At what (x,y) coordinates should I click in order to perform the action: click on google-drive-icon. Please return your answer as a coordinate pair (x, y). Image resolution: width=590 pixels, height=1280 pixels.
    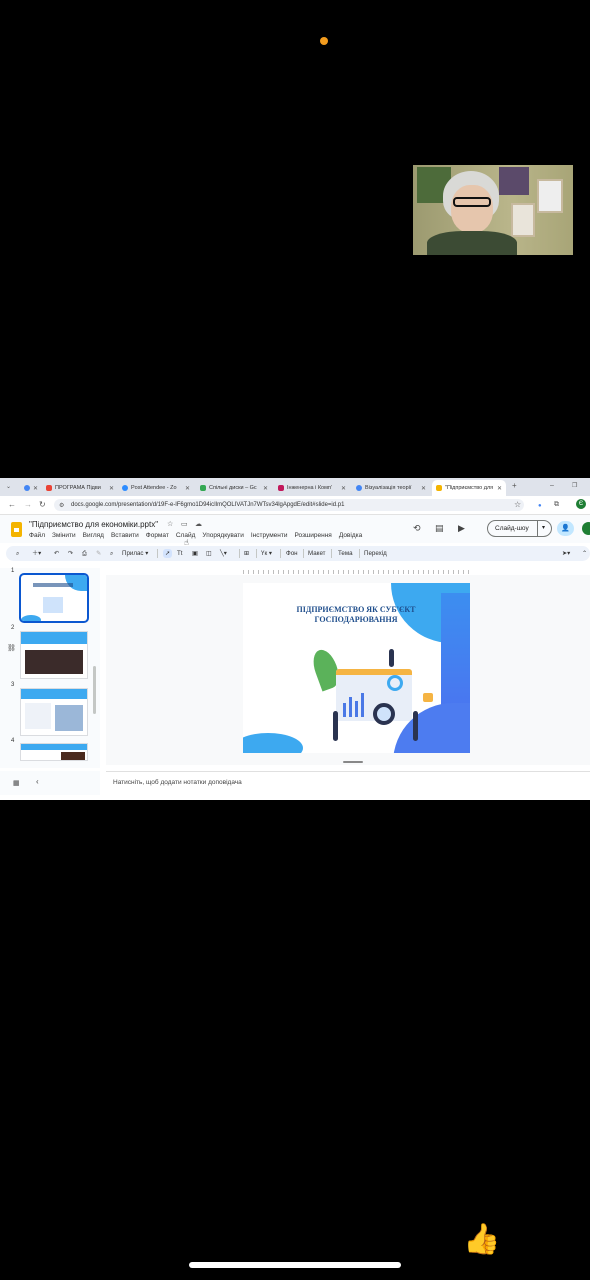
    Looking at the image, I should click on (203, 488).